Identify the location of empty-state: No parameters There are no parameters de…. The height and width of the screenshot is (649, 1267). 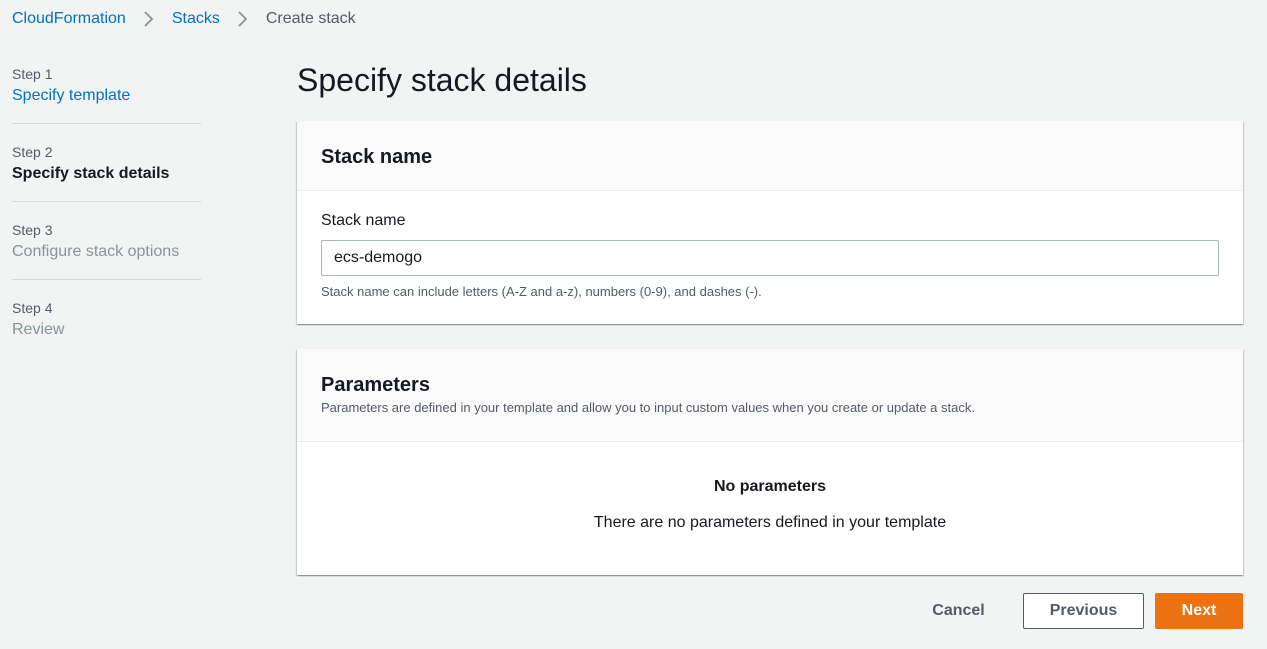
(770, 487).